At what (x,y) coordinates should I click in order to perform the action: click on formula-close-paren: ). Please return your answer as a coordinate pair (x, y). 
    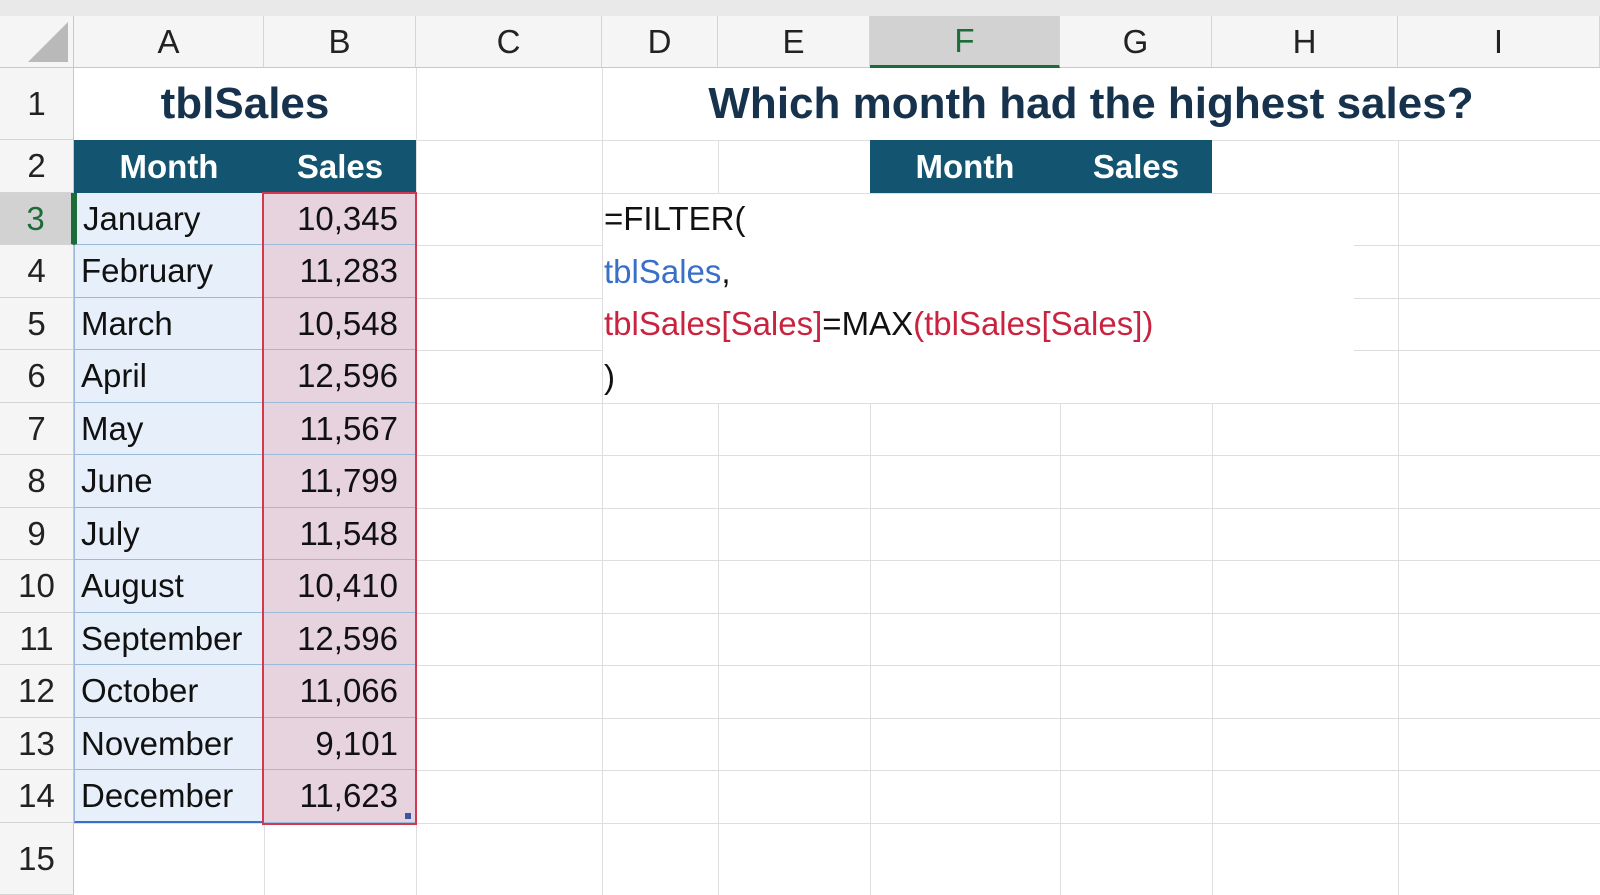
    Looking at the image, I should click on (609, 376).